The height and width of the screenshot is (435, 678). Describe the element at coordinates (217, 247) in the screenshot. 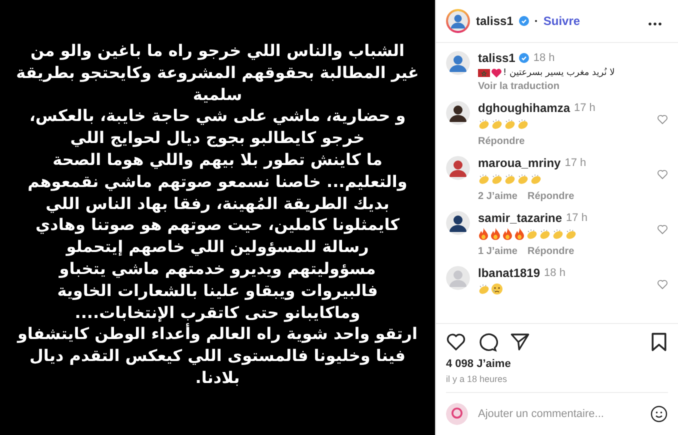

I see `post-text-line: رسالة للمسؤولين اللي خاصهم إيتحملو` at that location.